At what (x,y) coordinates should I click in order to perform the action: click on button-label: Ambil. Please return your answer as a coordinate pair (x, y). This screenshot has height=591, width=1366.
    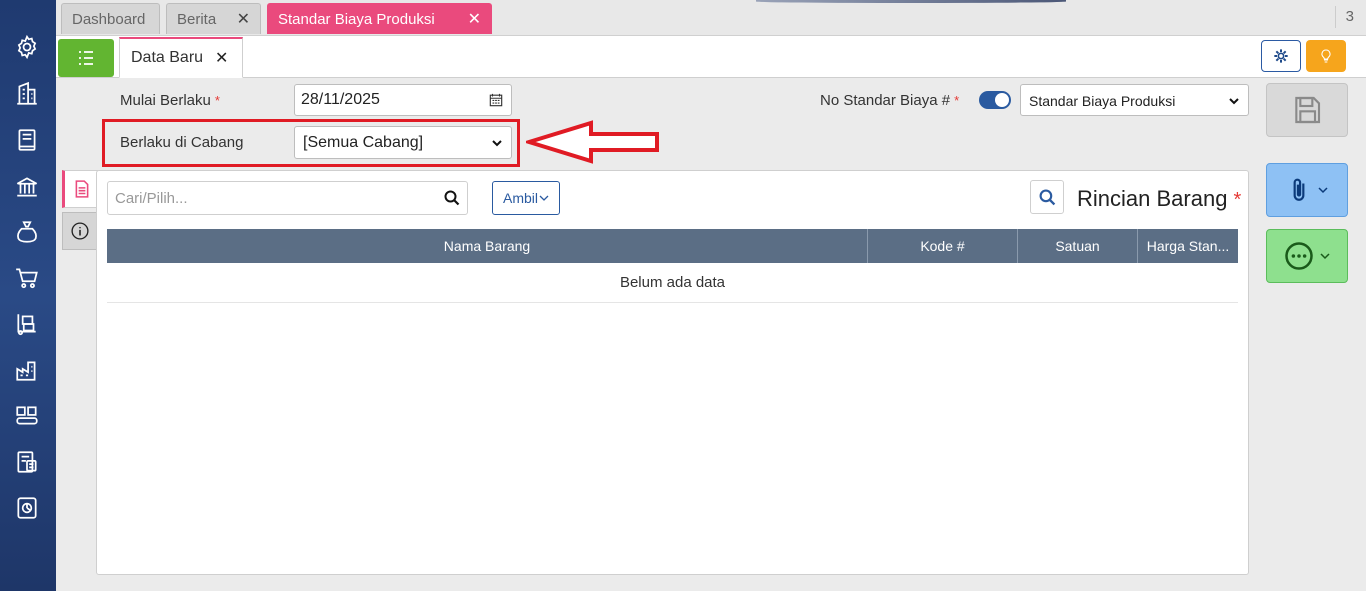
    Looking at the image, I should click on (520, 198).